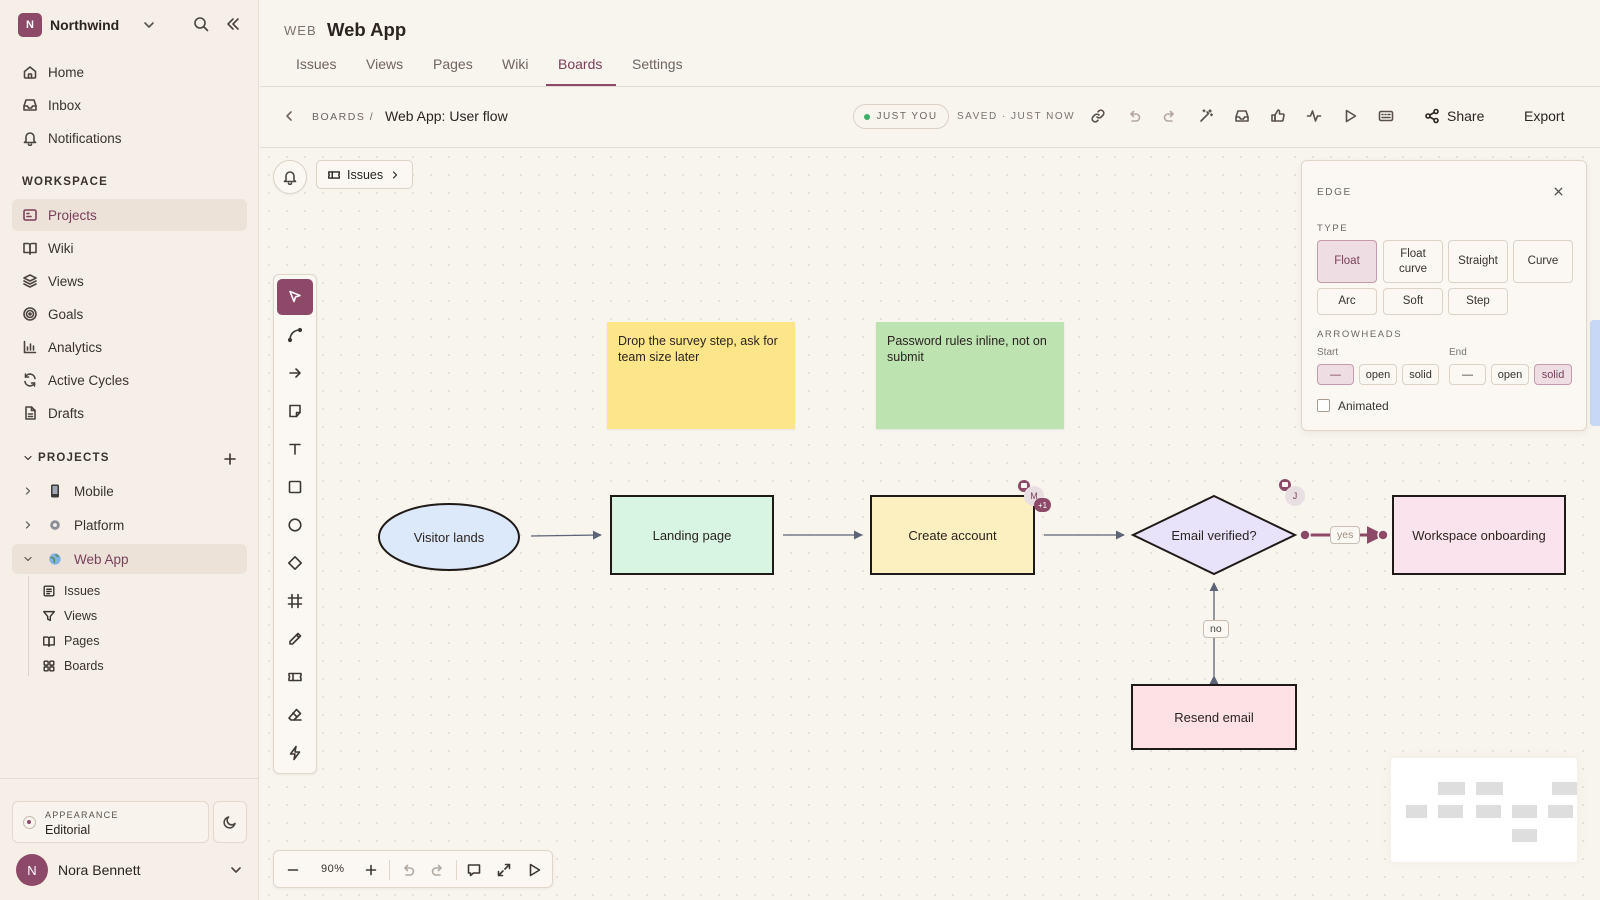  Describe the element at coordinates (504, 870) in the screenshot. I see `fullscreen-icon` at that location.